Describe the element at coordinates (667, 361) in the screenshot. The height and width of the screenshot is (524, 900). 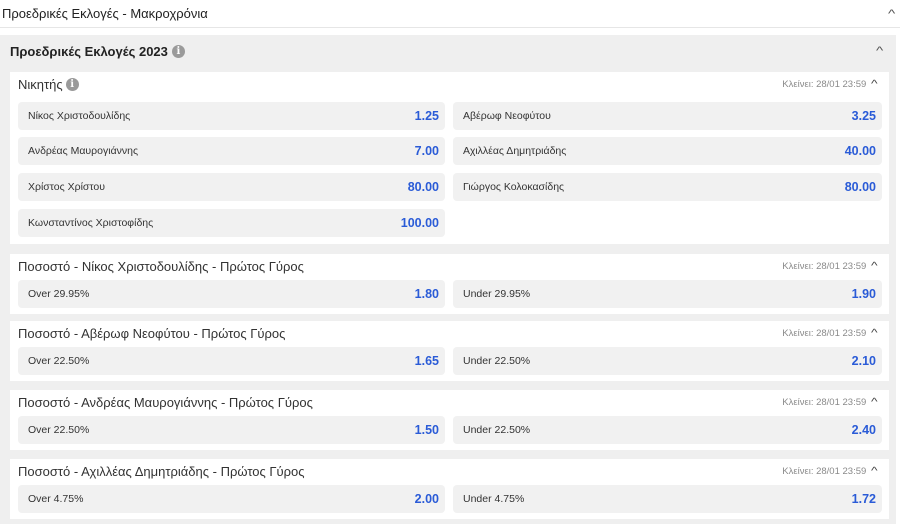
I see `selection-button: Under 22.50% 2.10` at that location.